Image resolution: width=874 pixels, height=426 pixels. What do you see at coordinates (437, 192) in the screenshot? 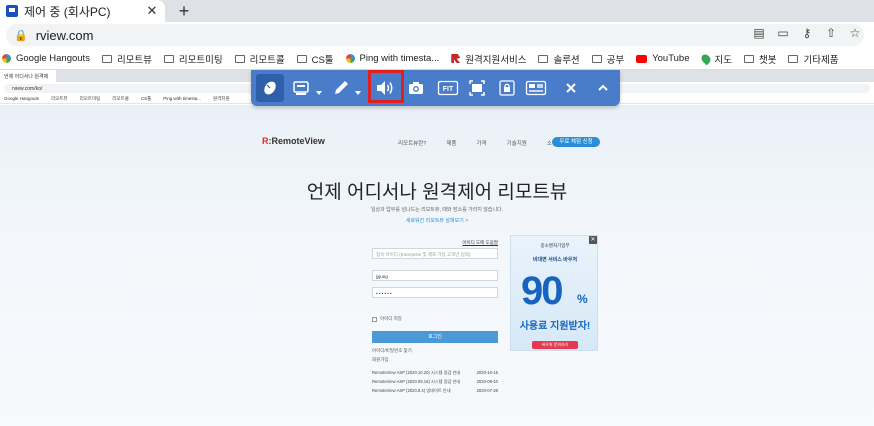
I see `hero-title: 언제 어디서나 원격제어 리모트뷰` at bounding box center [437, 192].